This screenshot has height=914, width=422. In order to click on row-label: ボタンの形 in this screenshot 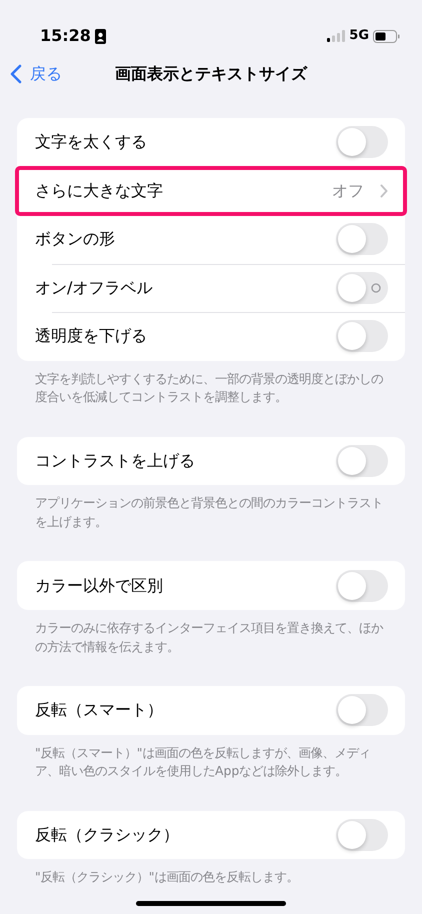, I will do `click(75, 239)`.